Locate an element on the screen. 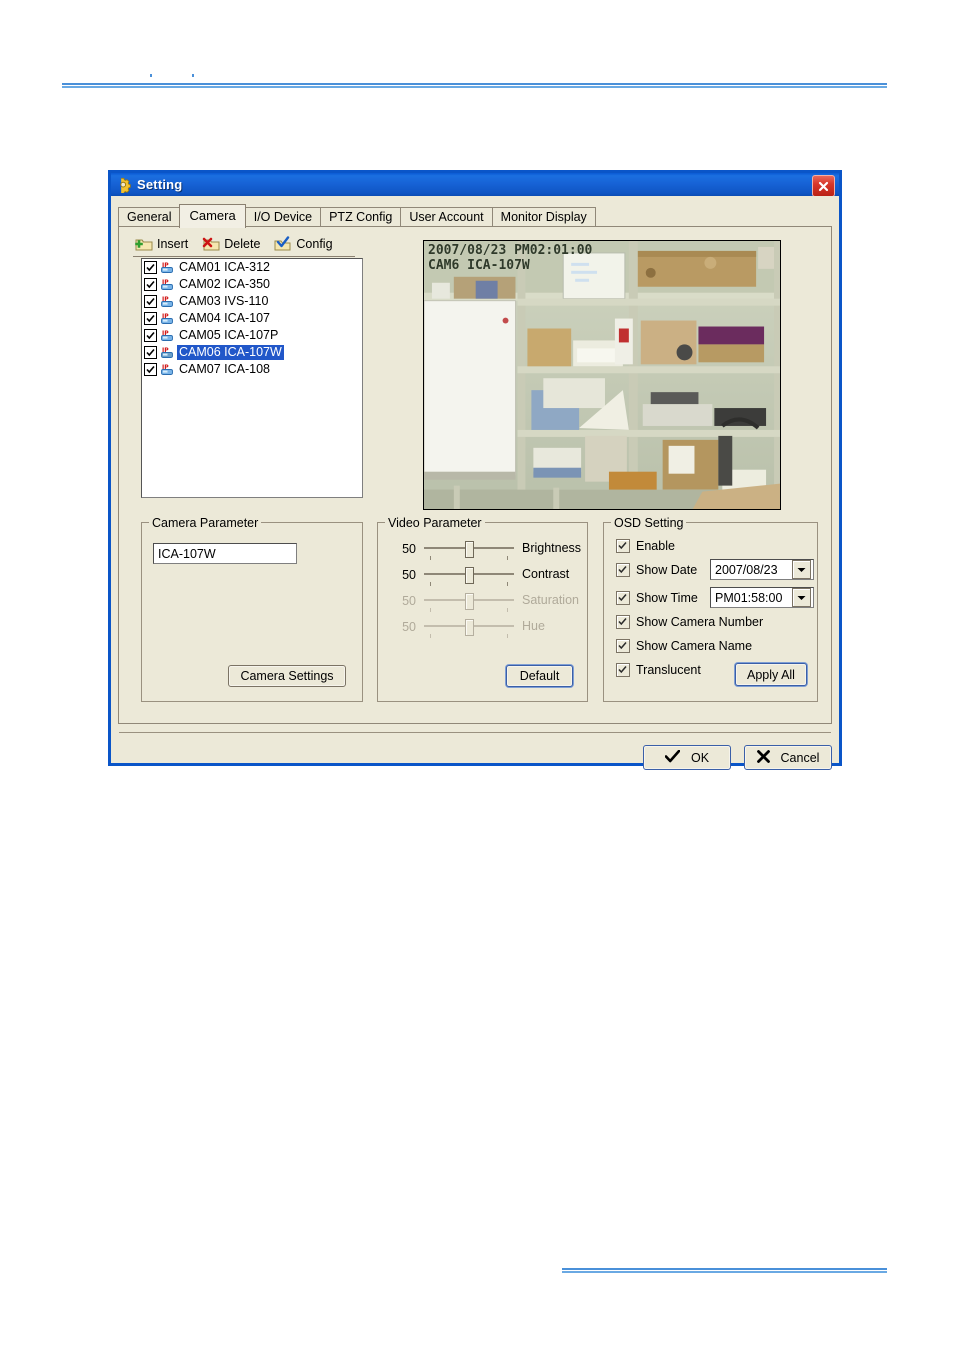 This screenshot has width=954, height=1356. camera-settings-button: Camera Settings is located at coordinates (287, 676).